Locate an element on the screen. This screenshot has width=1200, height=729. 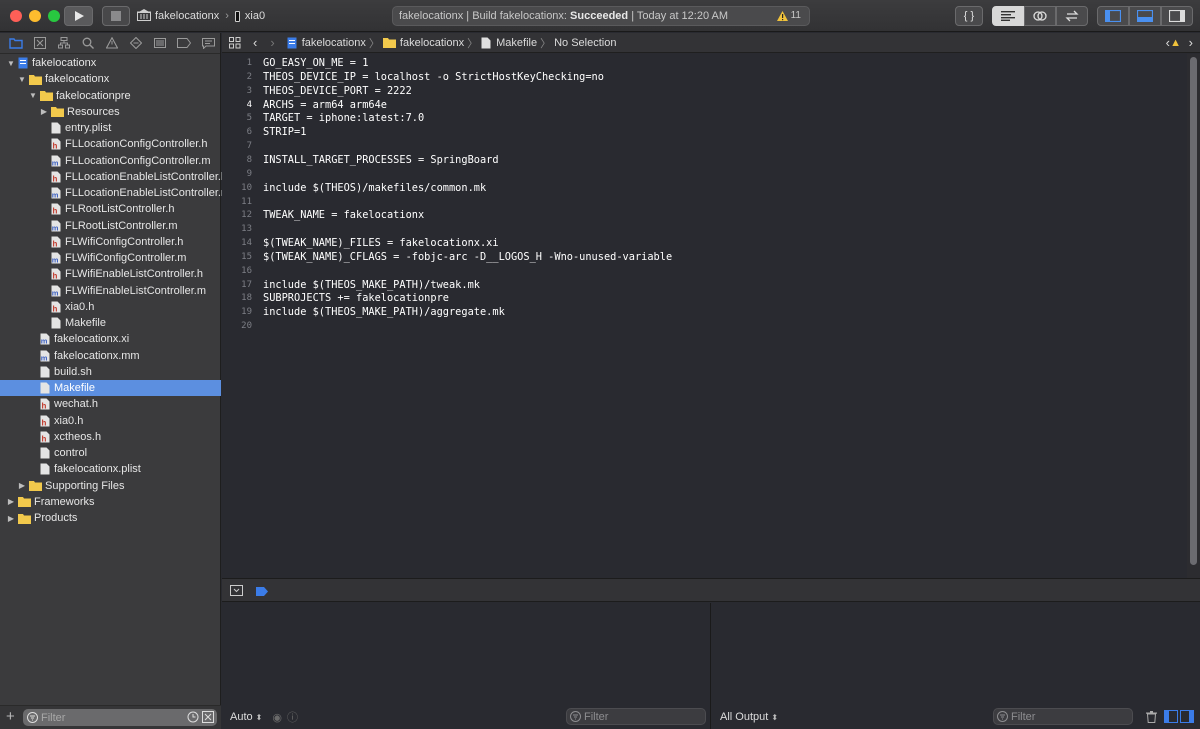
minimize-window-button is located at coordinates (35, 16).